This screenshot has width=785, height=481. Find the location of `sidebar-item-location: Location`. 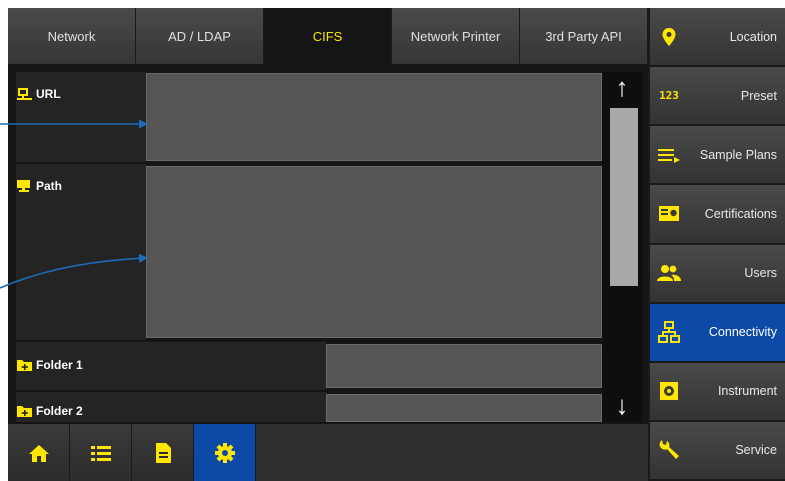

sidebar-item-location: Location is located at coordinates (717, 37).